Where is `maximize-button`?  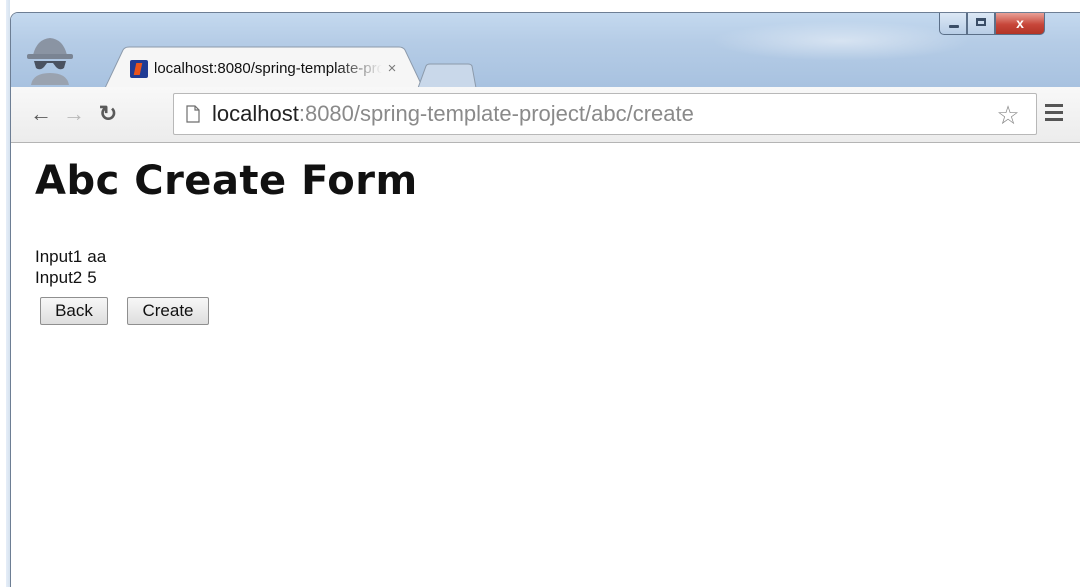 maximize-button is located at coordinates (981, 24).